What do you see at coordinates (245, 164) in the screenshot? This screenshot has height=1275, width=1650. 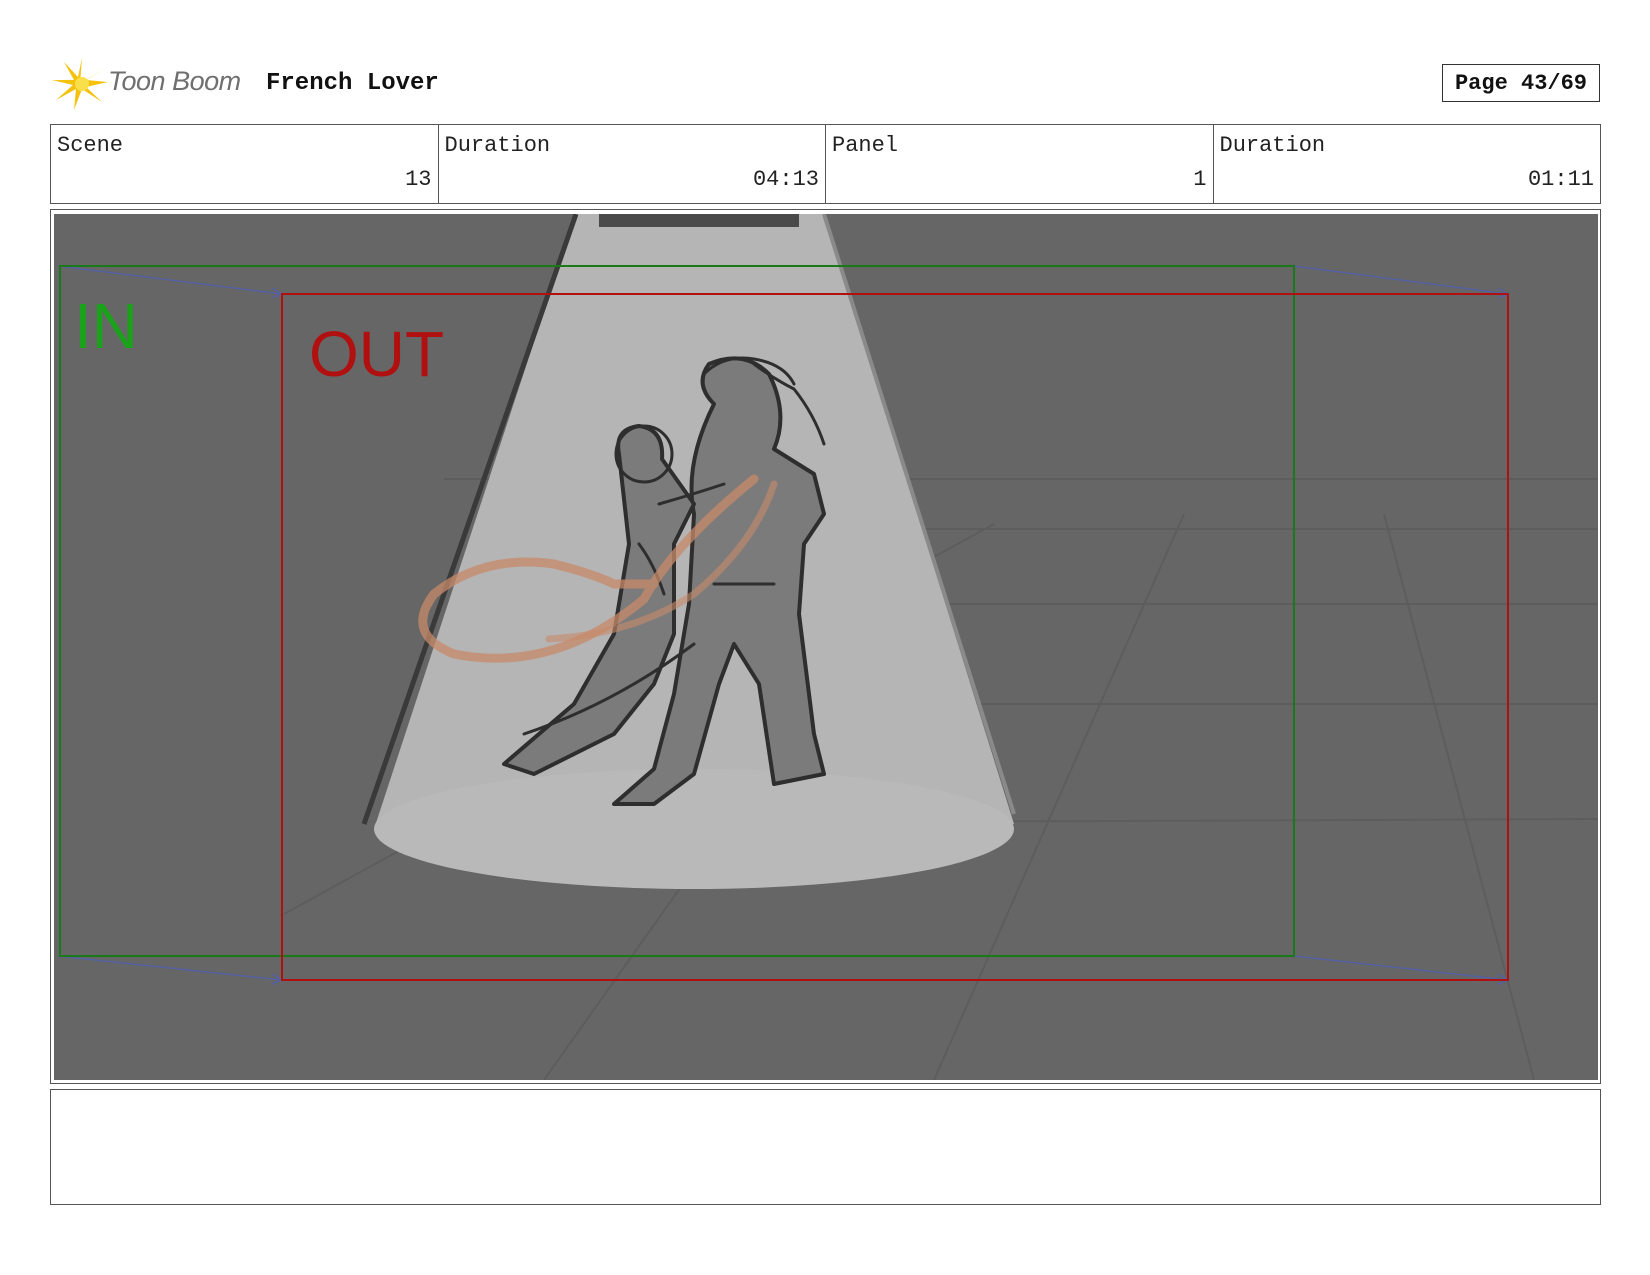 I see `scene-cell: Scene 13` at bounding box center [245, 164].